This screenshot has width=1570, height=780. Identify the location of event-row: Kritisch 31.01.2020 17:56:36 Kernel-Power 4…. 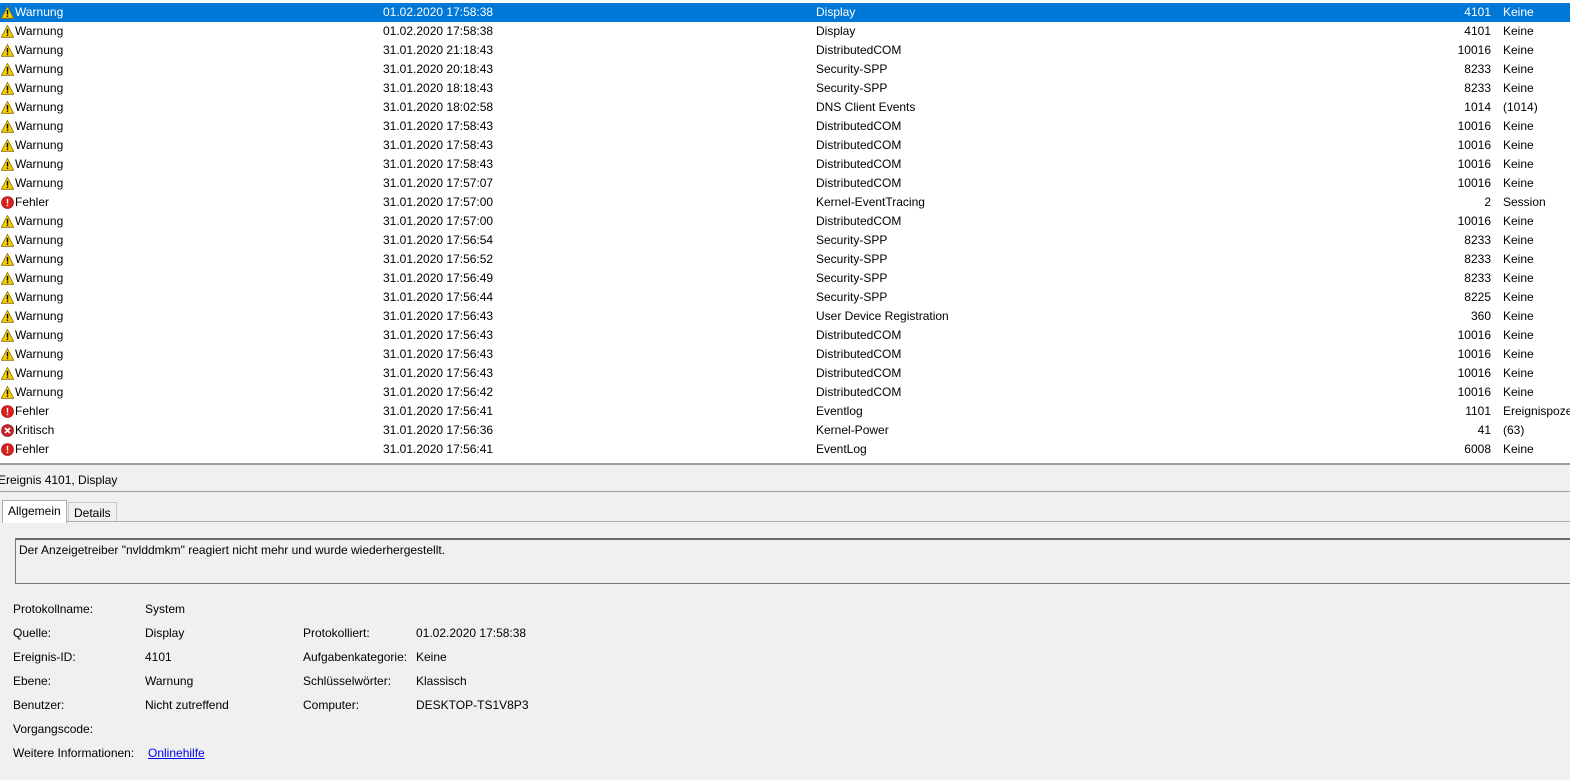
(785, 430).